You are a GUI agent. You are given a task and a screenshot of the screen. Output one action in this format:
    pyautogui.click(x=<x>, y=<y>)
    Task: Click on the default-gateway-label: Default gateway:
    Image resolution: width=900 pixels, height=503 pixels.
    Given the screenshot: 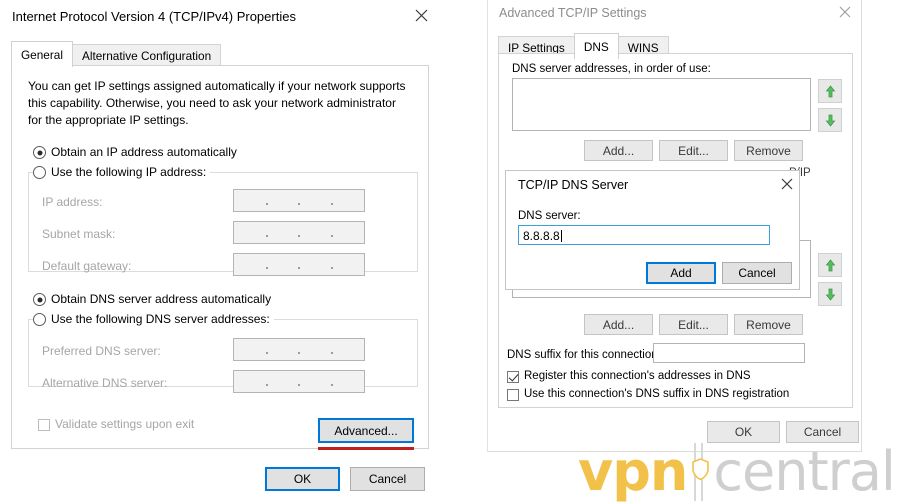 What is the action you would take?
    pyautogui.click(x=87, y=266)
    